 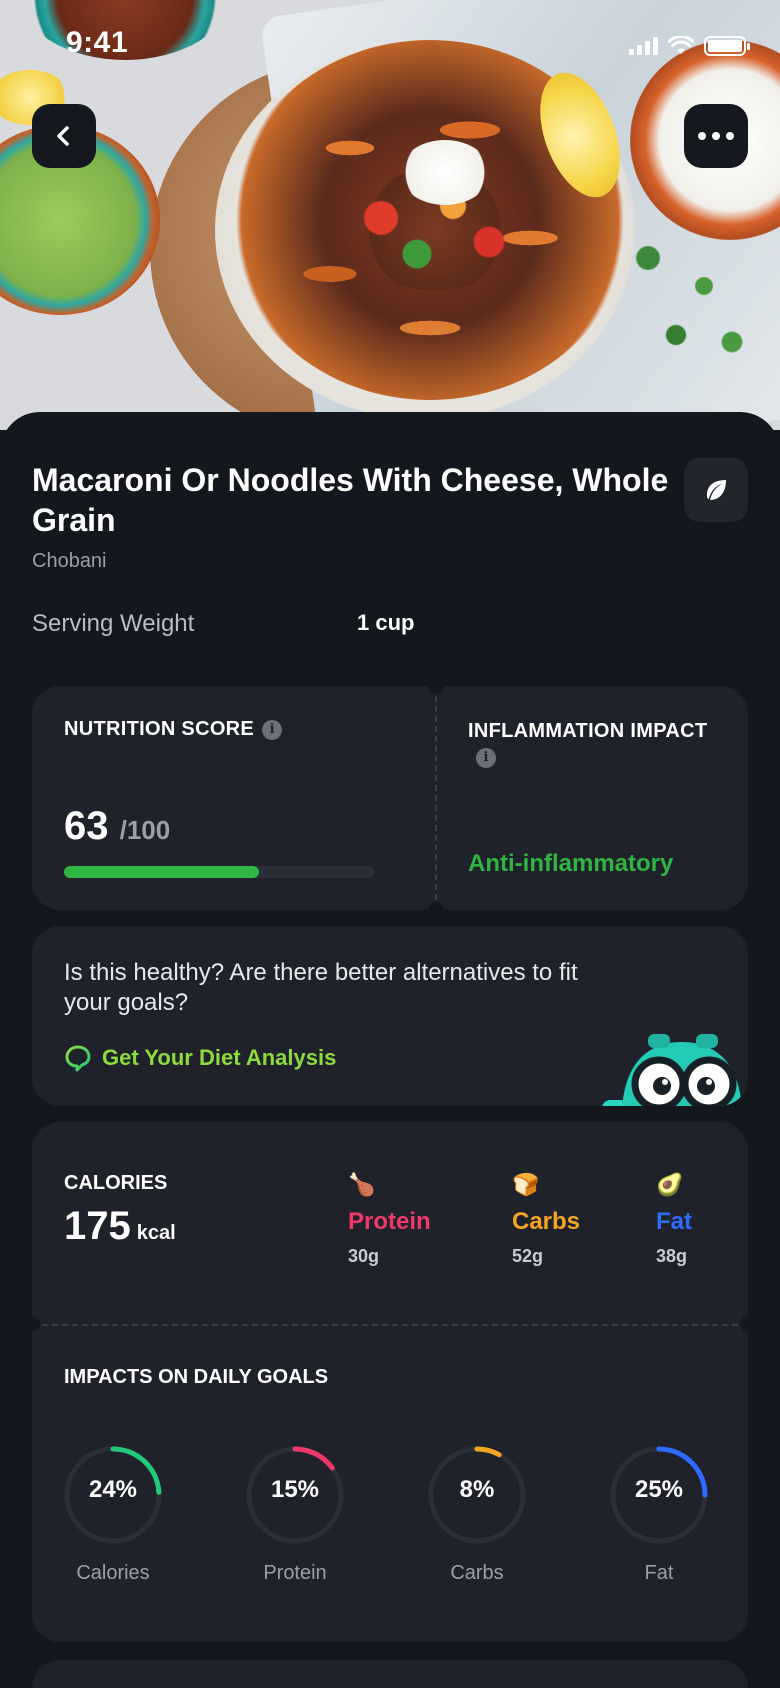 I want to click on inflammation-section: INFLAMMATION IMPACT i, so click(x=593, y=745).